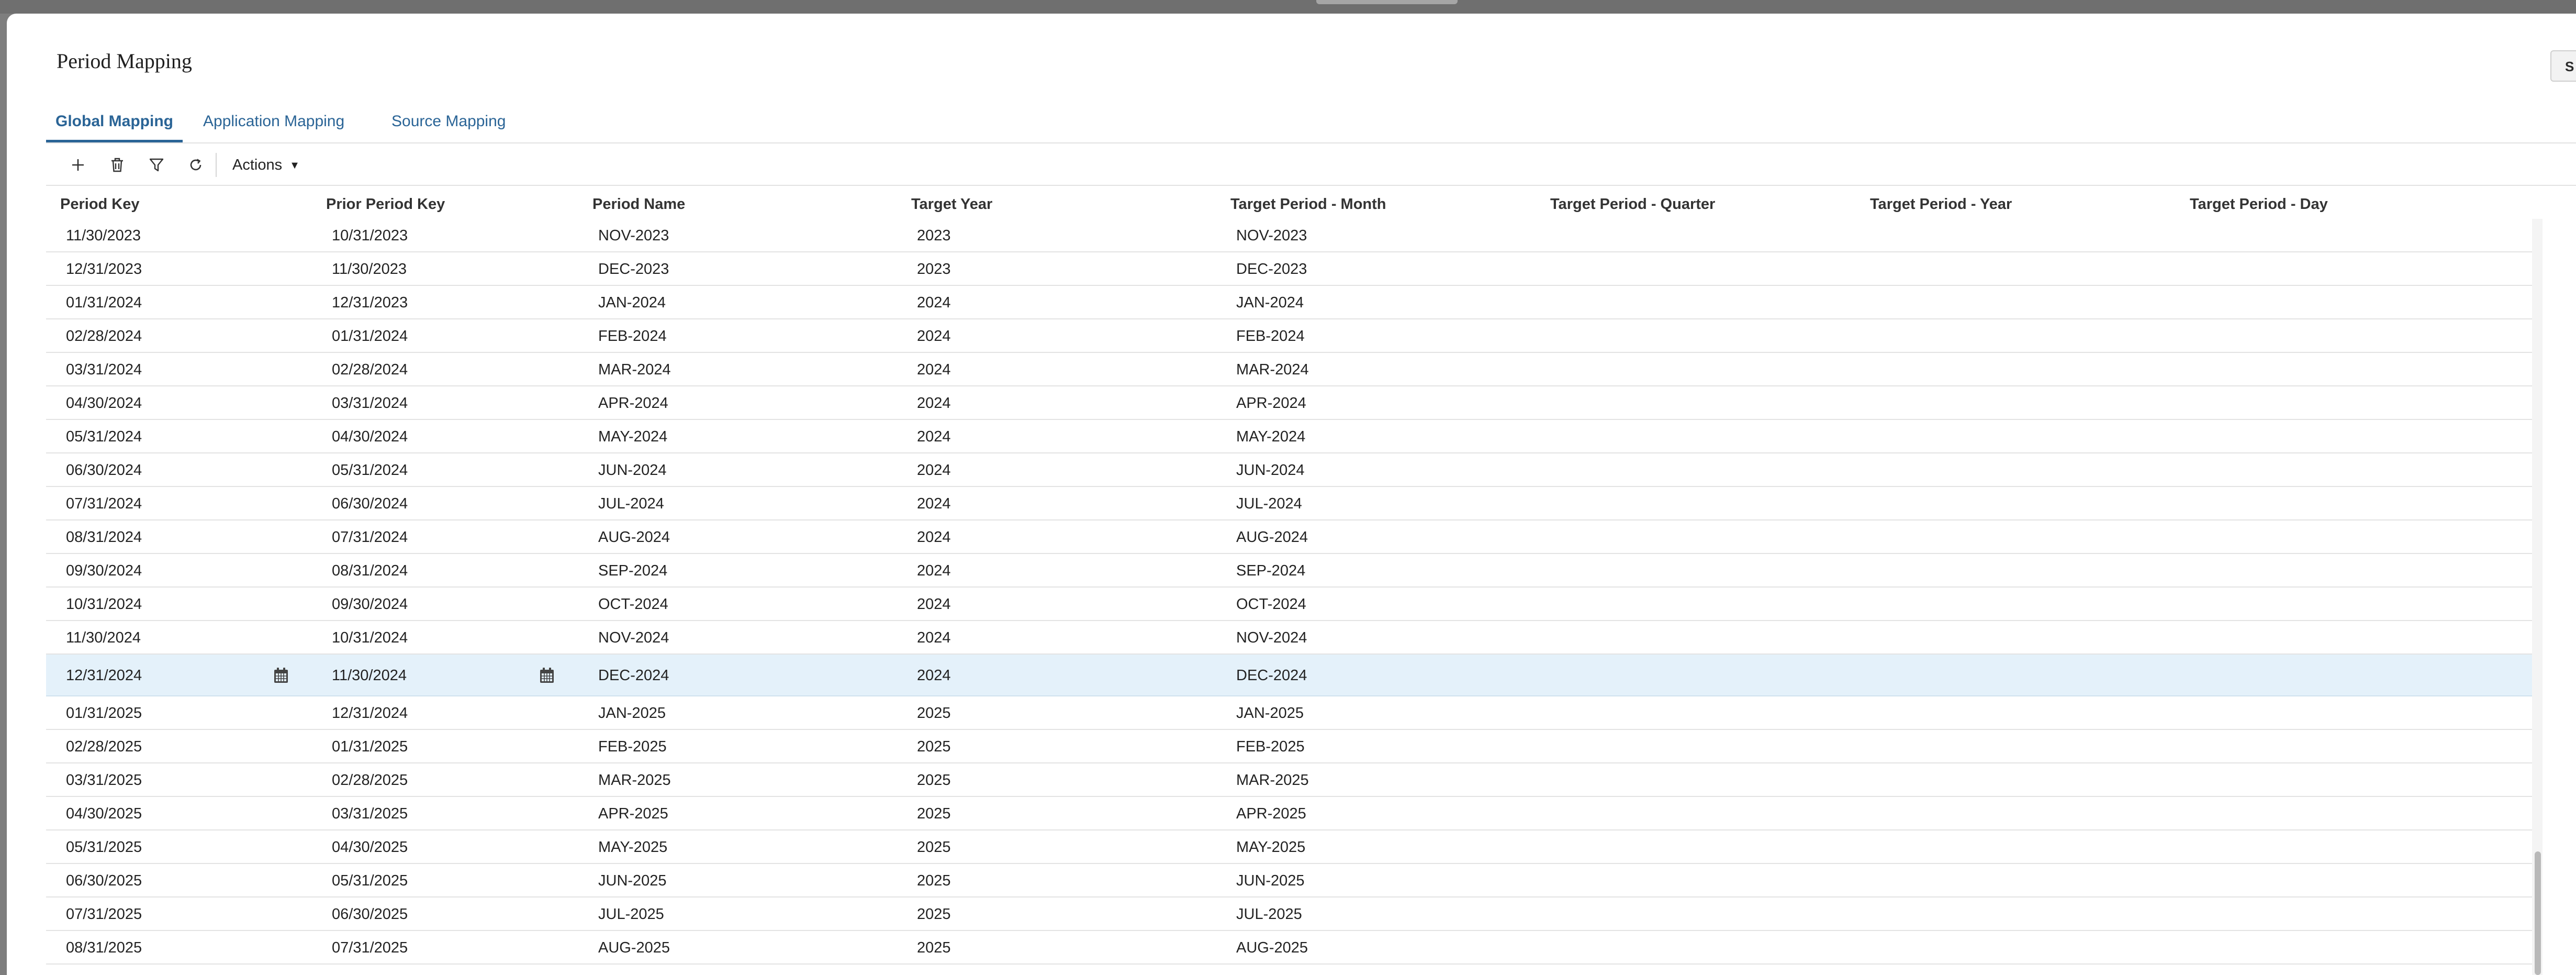  I want to click on cell-prior-period-key: 12/31/2024, so click(370, 712).